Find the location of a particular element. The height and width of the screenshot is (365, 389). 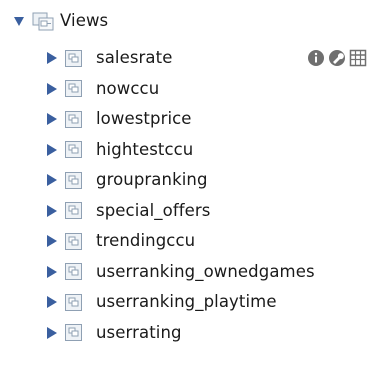

tree-node-label: trendingccu is located at coordinates (146, 240).